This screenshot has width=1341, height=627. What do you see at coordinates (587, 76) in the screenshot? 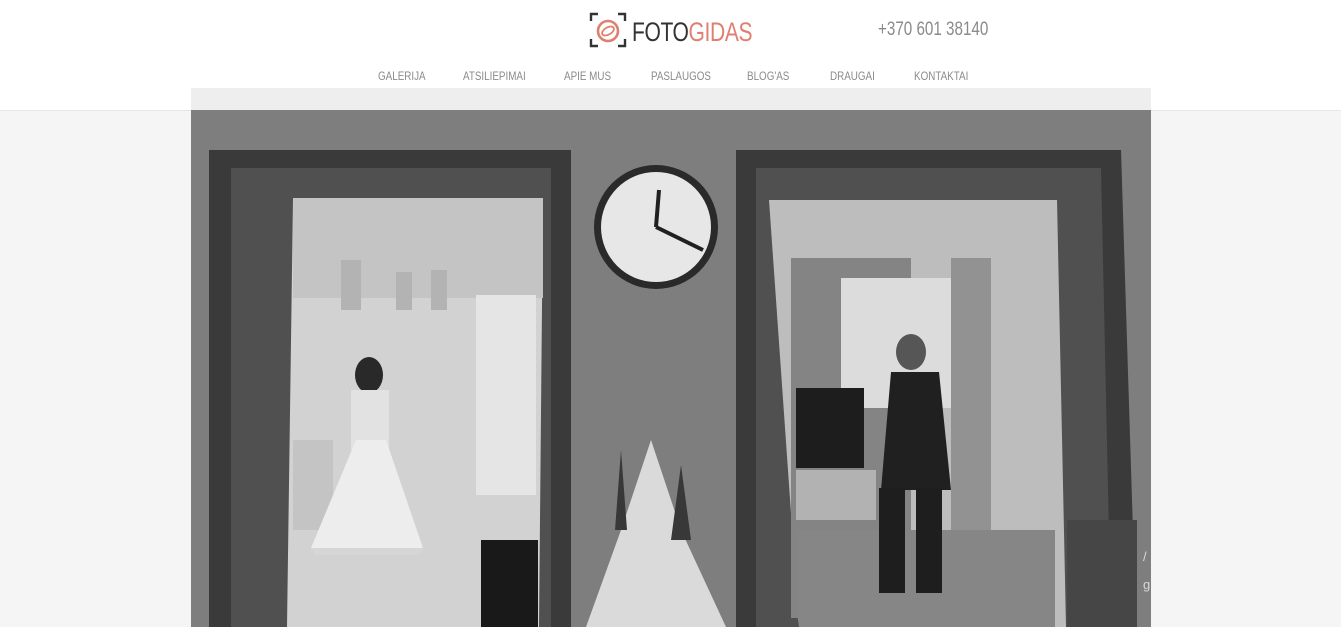
I see `nav-item-apie-mus: APIE MUS` at bounding box center [587, 76].